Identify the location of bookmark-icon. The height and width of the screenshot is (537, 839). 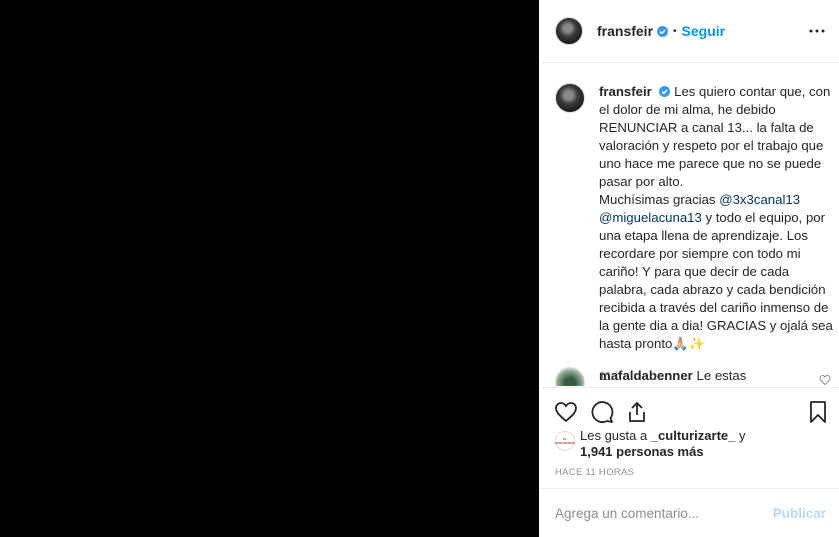
(818, 412).